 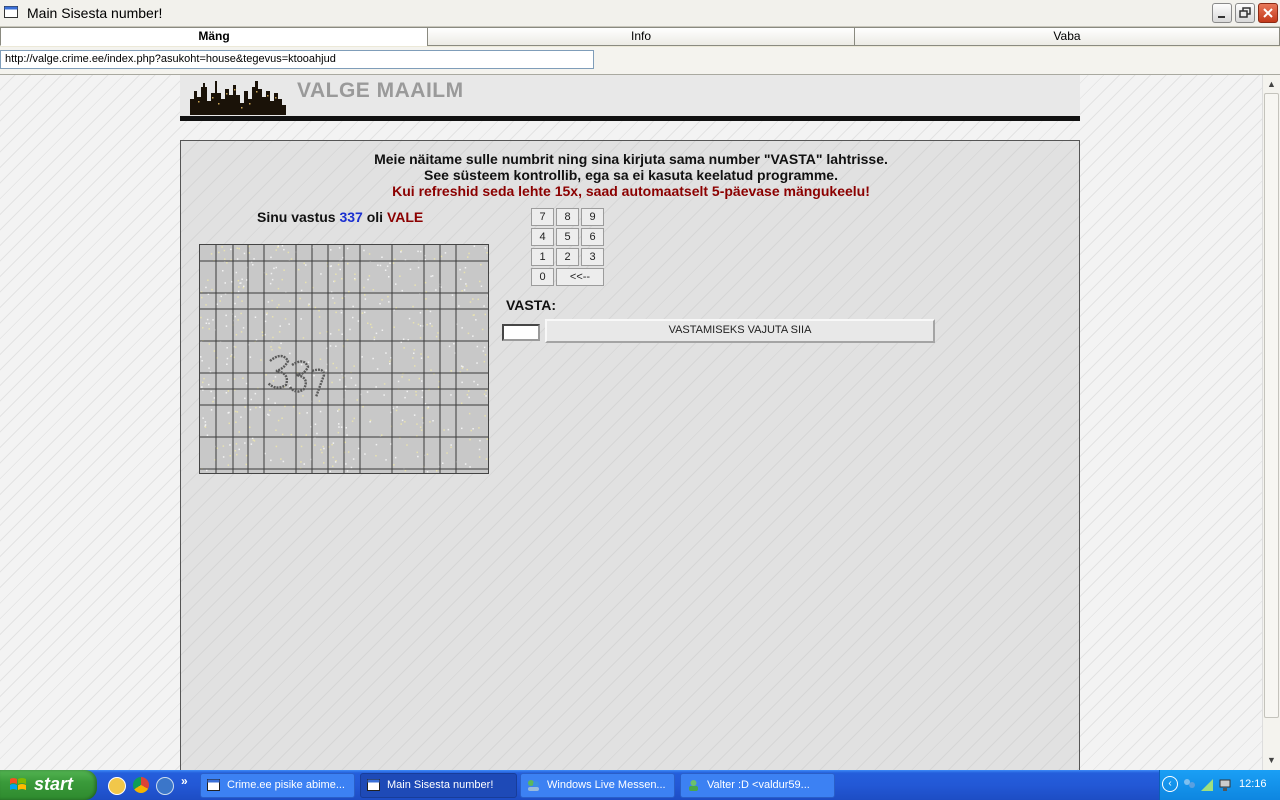 What do you see at coordinates (375, 217) in the screenshot?
I see `answer-middle: oli` at bounding box center [375, 217].